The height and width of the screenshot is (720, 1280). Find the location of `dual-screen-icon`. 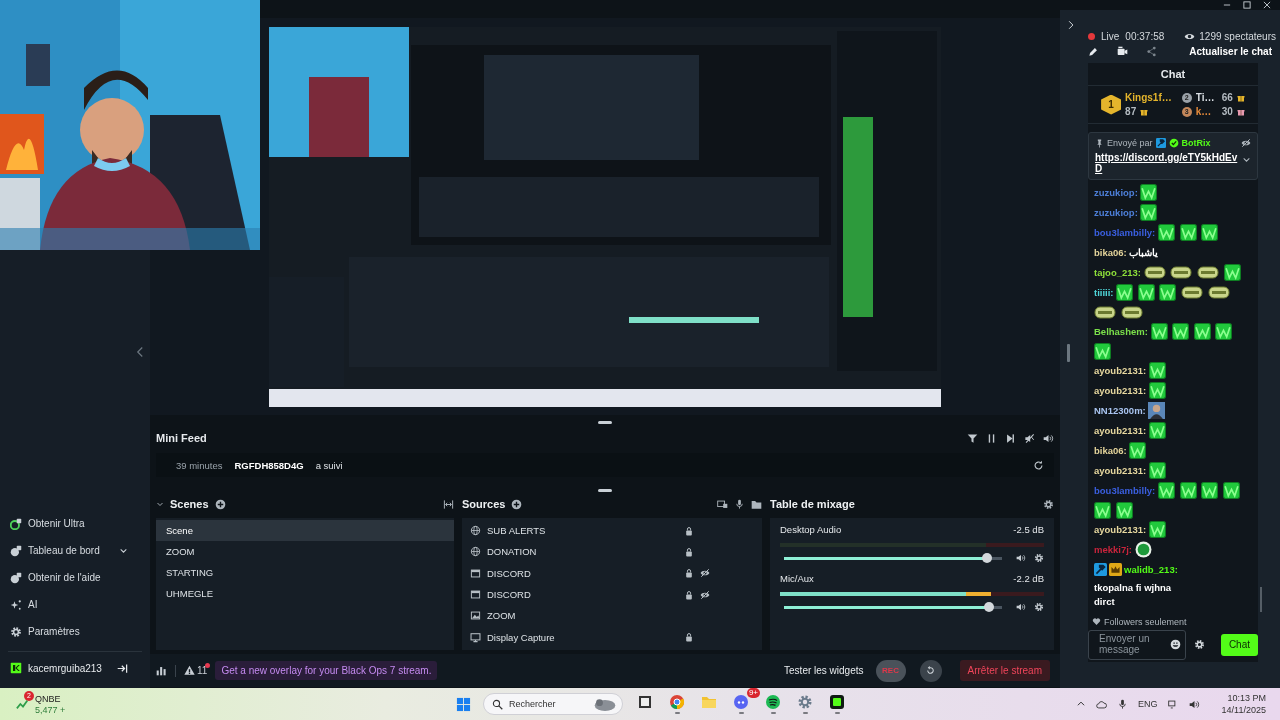

dual-screen-icon is located at coordinates (722, 504).